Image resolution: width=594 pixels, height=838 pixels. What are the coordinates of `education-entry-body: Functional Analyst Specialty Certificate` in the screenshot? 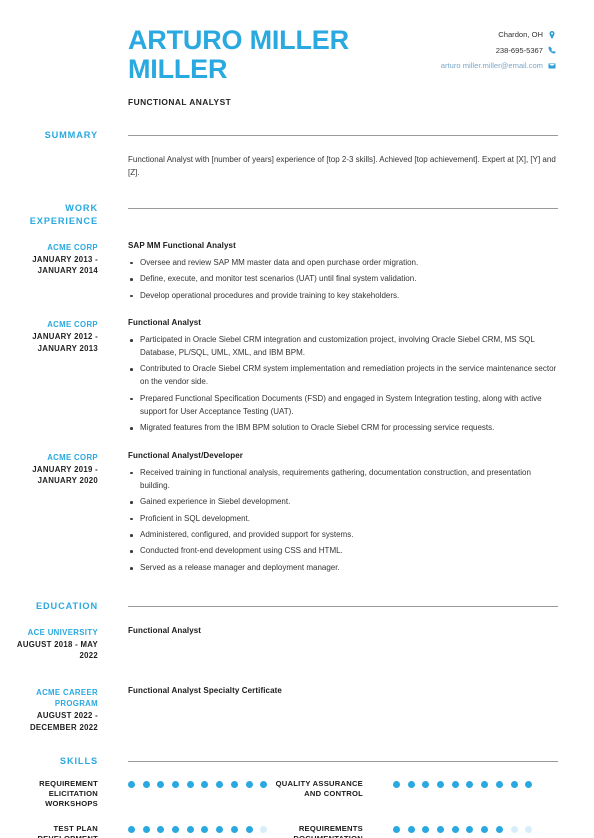 It's located at (351, 709).